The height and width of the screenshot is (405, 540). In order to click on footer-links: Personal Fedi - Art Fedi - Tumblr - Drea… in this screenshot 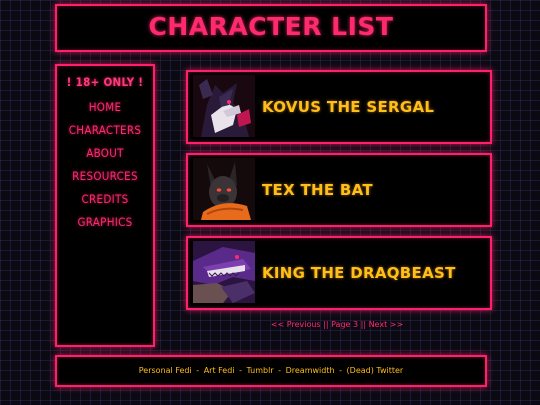, I will do `click(271, 370)`.